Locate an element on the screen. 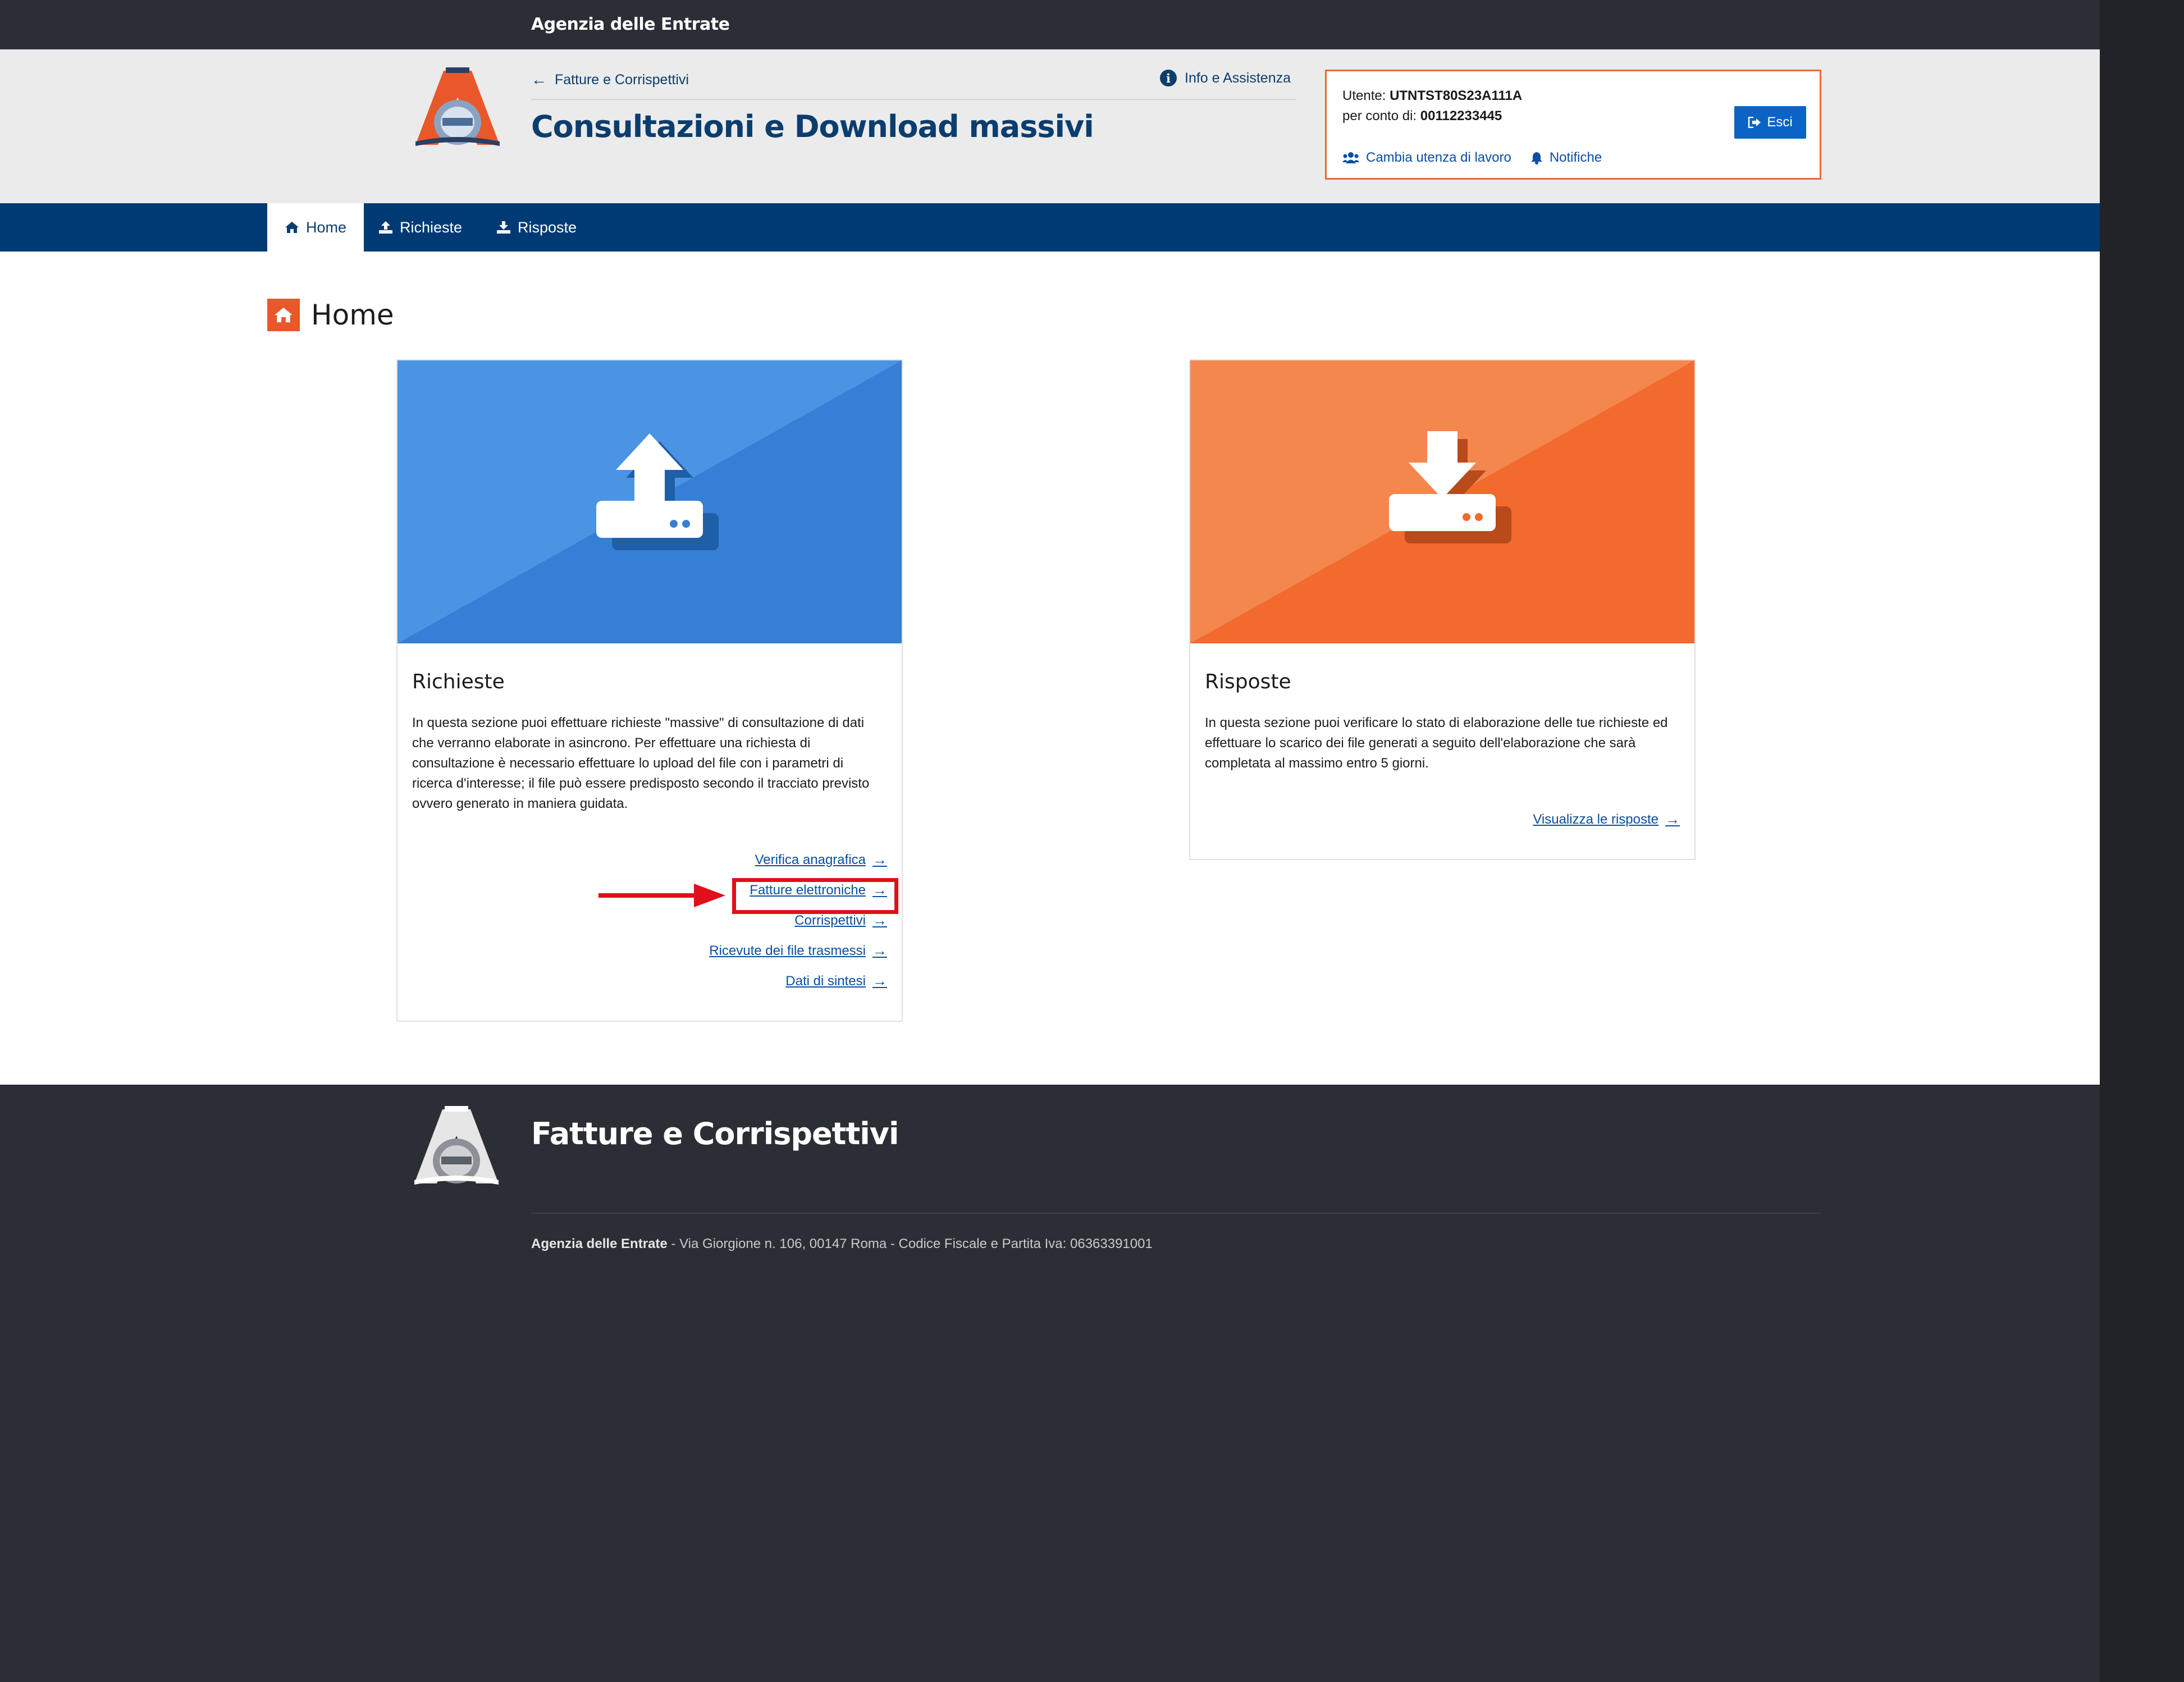 The image size is (2184, 1682). link-ricevute: Ricevute dei file trasmessi → is located at coordinates (798, 950).